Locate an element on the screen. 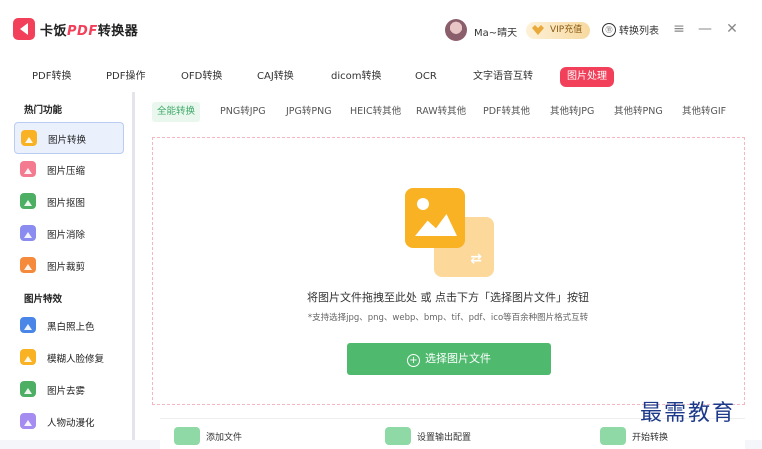 The width and height of the screenshot is (762, 449). sidebar-item-label: 人物动漫化 is located at coordinates (71, 423).